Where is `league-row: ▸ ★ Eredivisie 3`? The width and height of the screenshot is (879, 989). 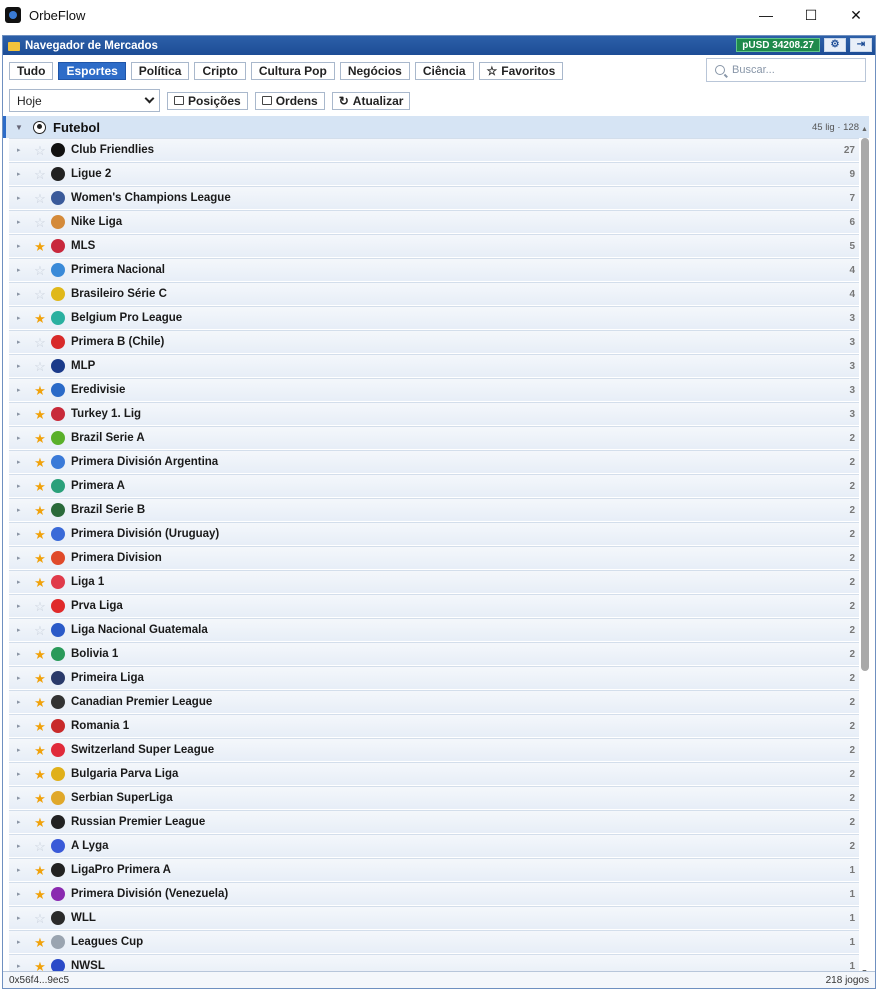
league-row: ▸ ★ Eredivisie 3 is located at coordinates (434, 390).